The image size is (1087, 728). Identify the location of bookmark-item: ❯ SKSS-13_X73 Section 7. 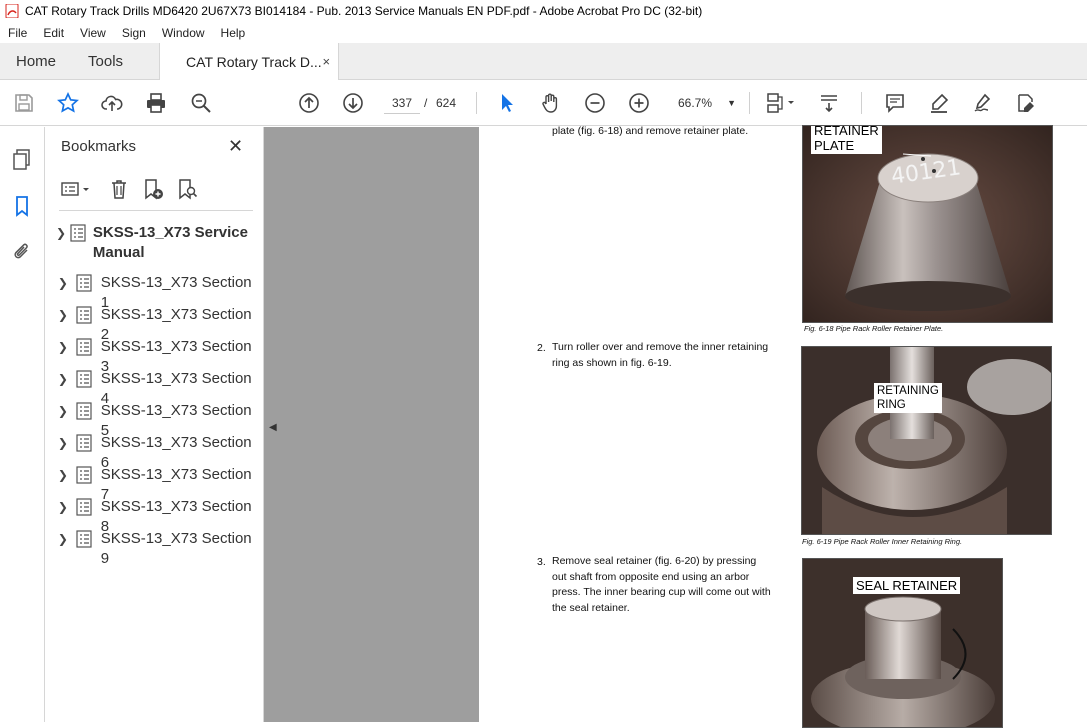
(158, 484).